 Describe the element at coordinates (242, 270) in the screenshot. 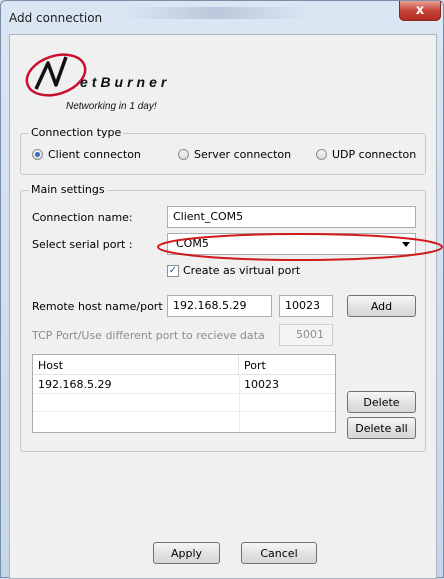

I see `virtual-port-label: Create as virtual port` at that location.